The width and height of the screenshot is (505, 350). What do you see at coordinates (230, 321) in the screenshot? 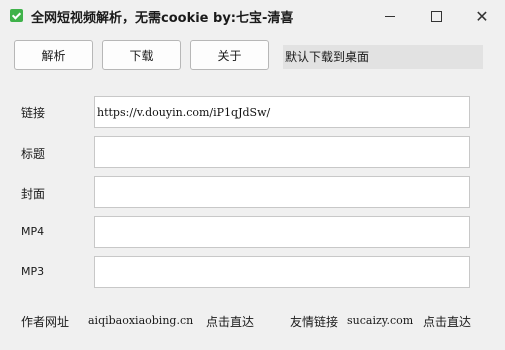
I see `author-go-link: 点击直达` at bounding box center [230, 321].